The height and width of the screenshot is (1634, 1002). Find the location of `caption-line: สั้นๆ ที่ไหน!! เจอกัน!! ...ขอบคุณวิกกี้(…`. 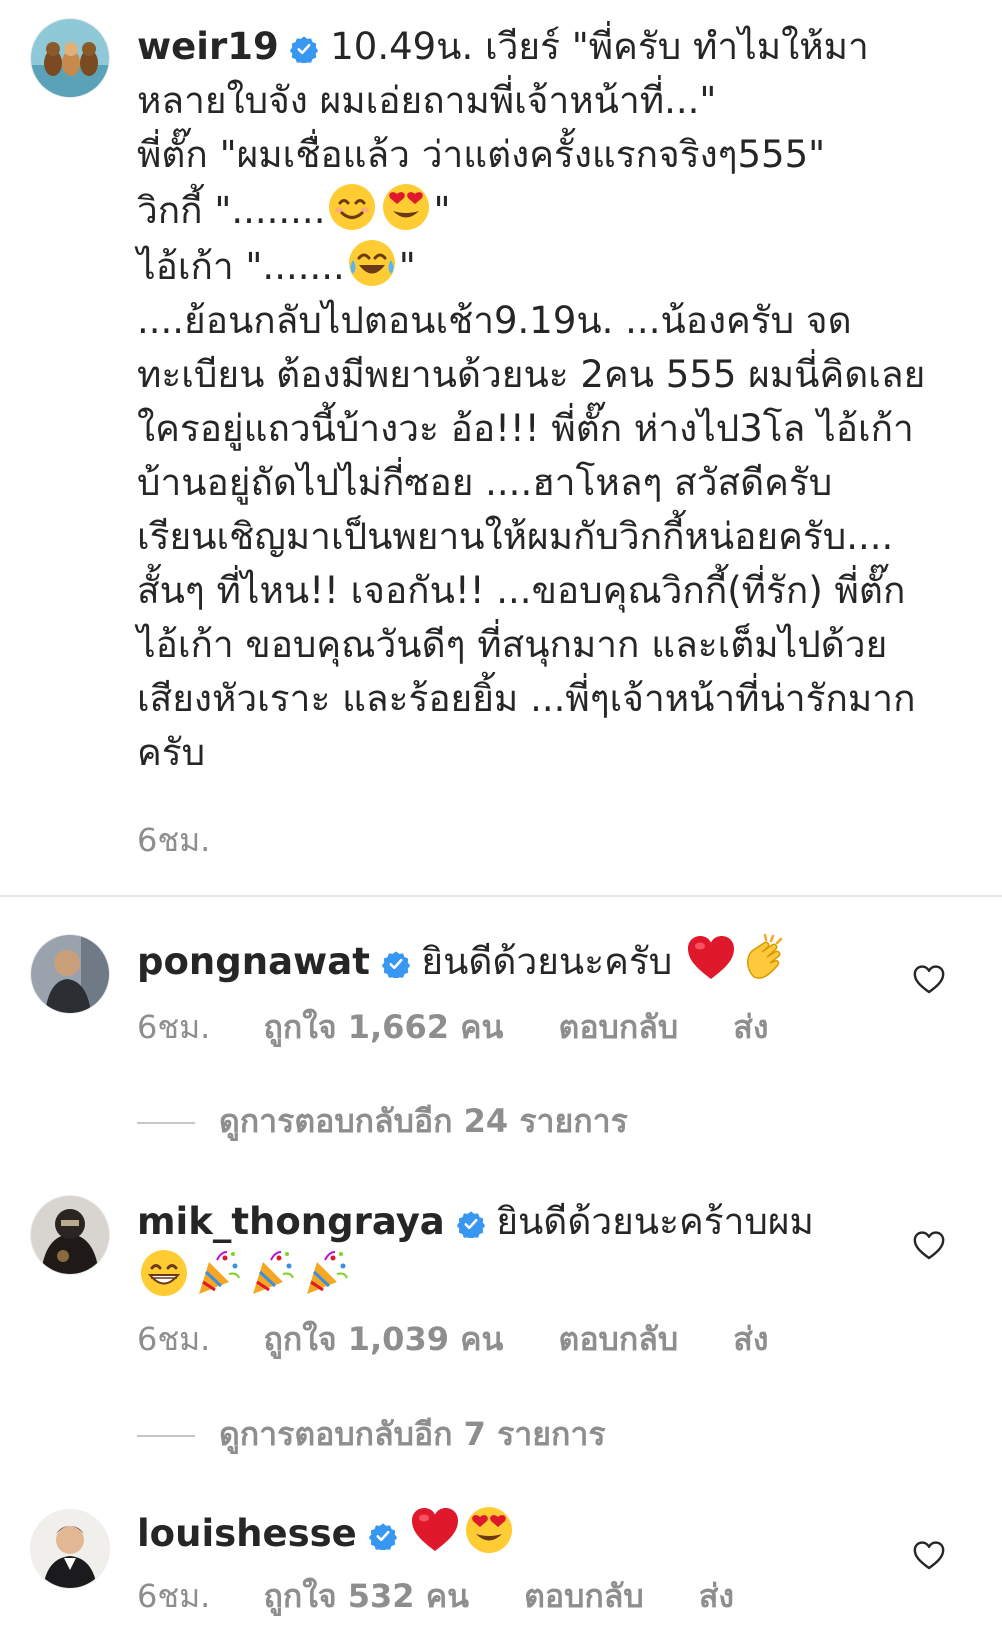

caption-line: สั้นๆ ที่ไหน!! เจอกัน!! ...ขอบคุณวิกกี้(… is located at coordinates (521, 590).